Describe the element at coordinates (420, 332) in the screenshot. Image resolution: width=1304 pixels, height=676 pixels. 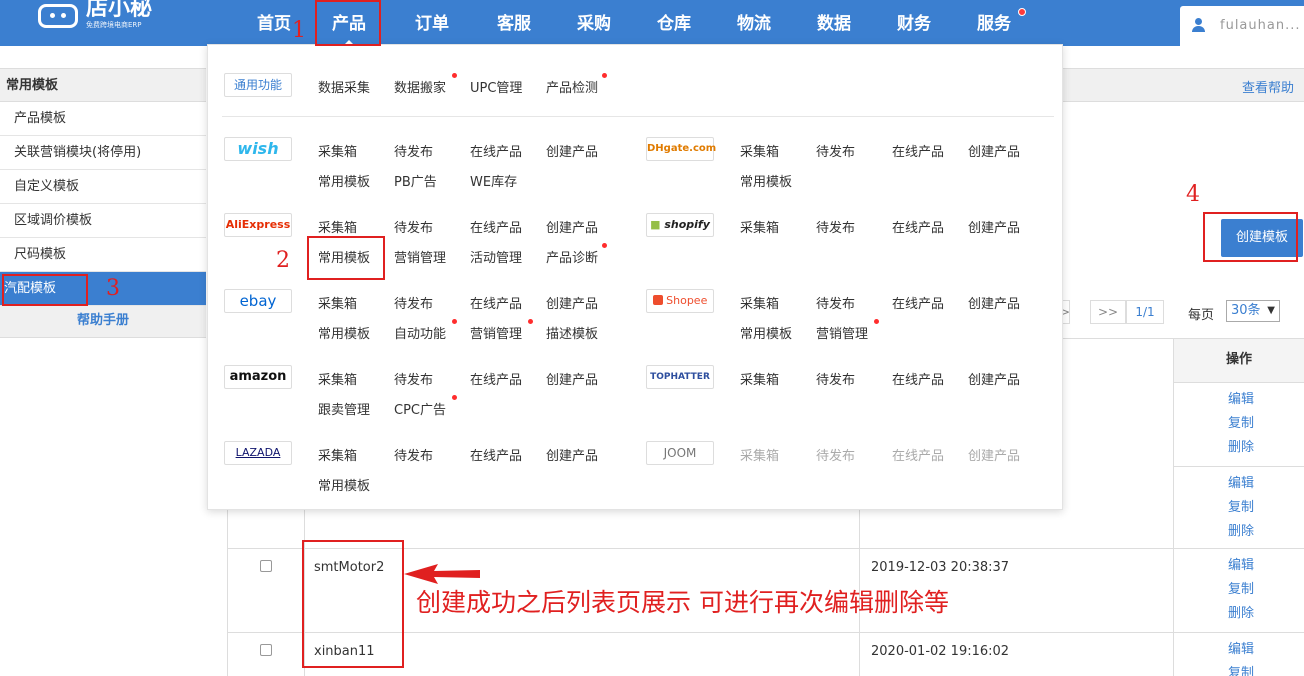
I see `ebay-automation: 自动功能` at that location.